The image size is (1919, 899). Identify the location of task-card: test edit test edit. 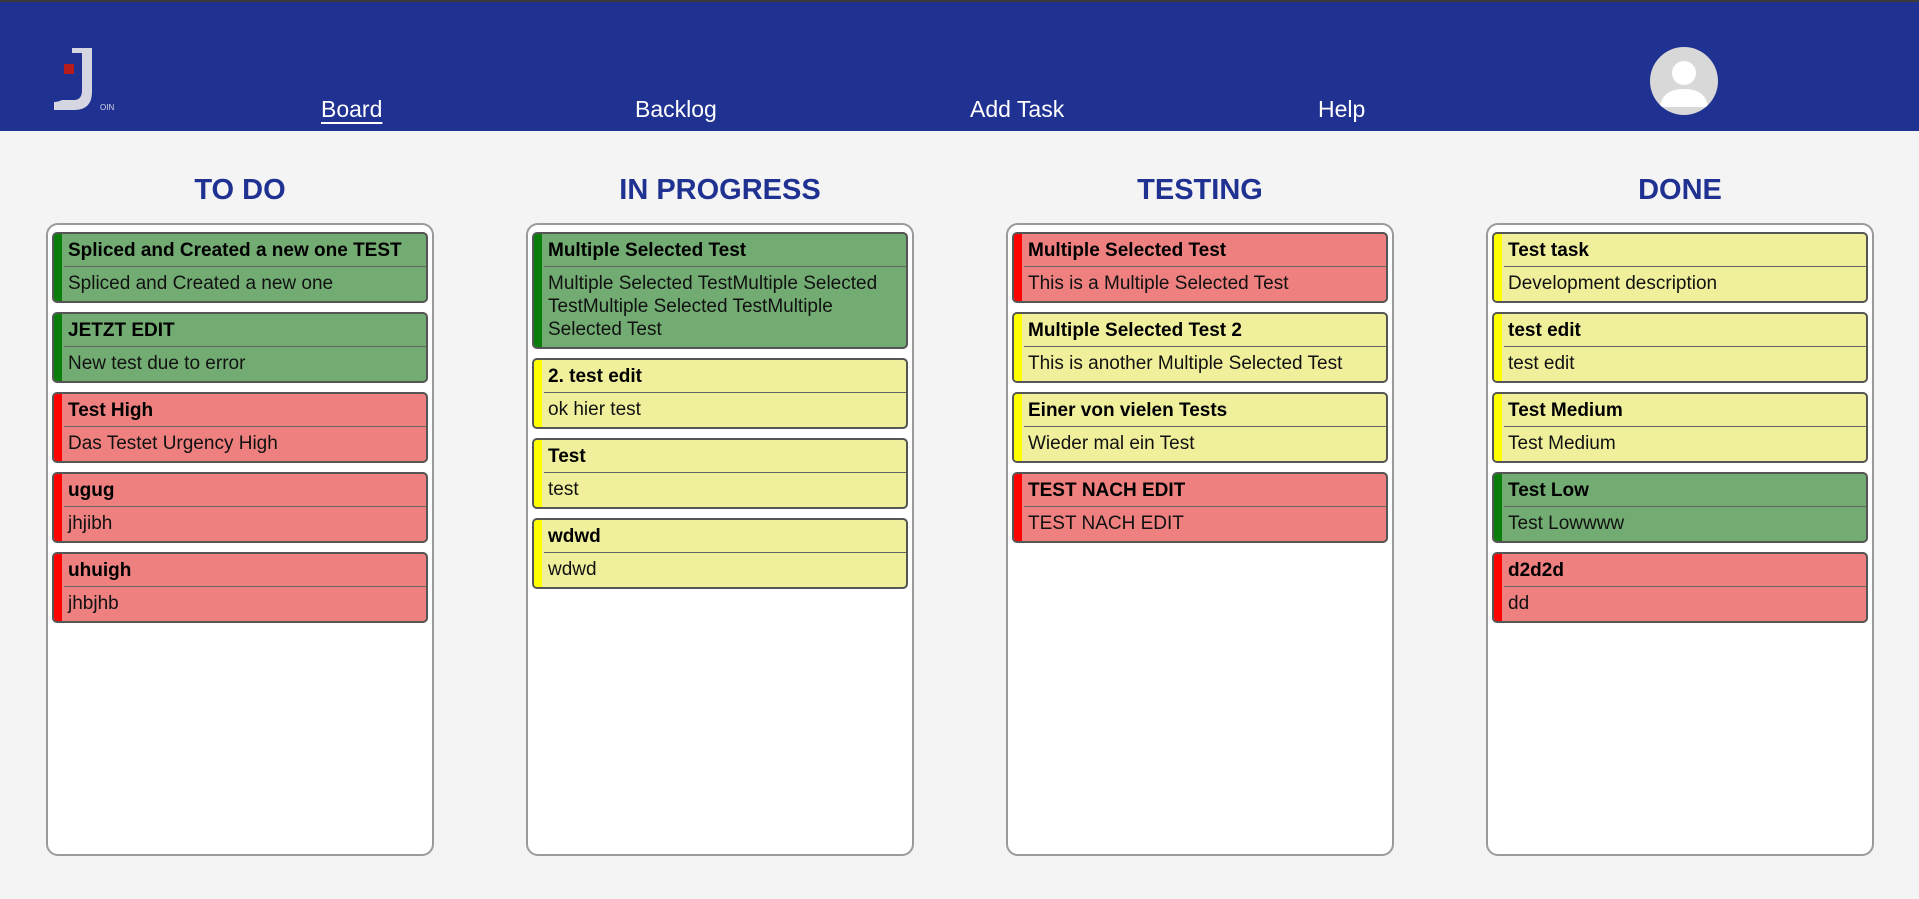
(1680, 347).